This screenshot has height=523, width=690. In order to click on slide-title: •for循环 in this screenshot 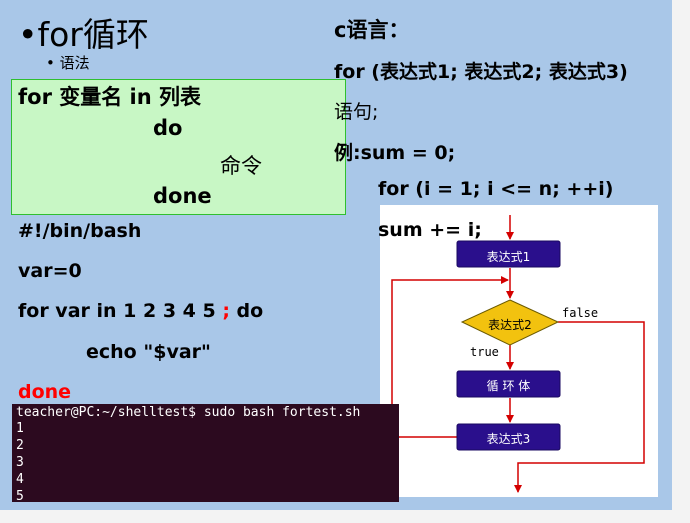, I will do `click(83, 34)`.